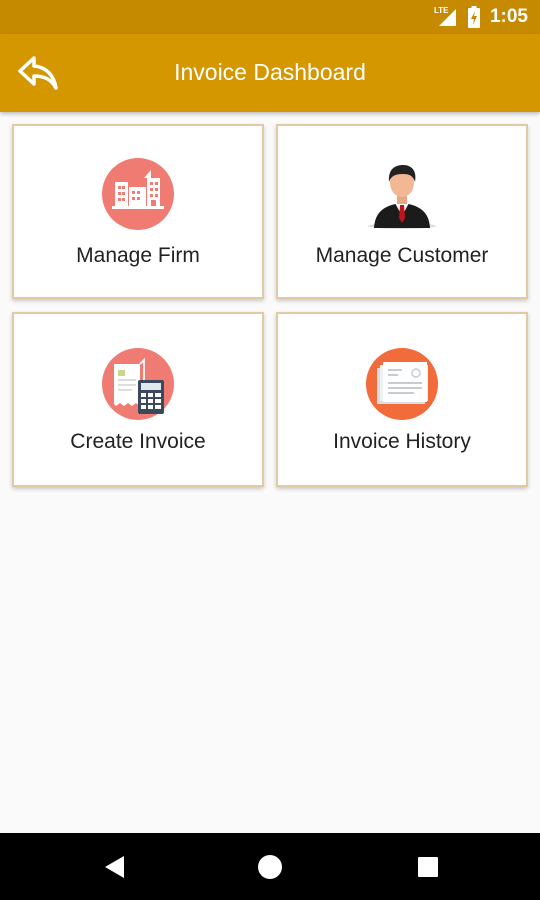 This screenshot has width=540, height=900. I want to click on document-stack-icon, so click(402, 384).